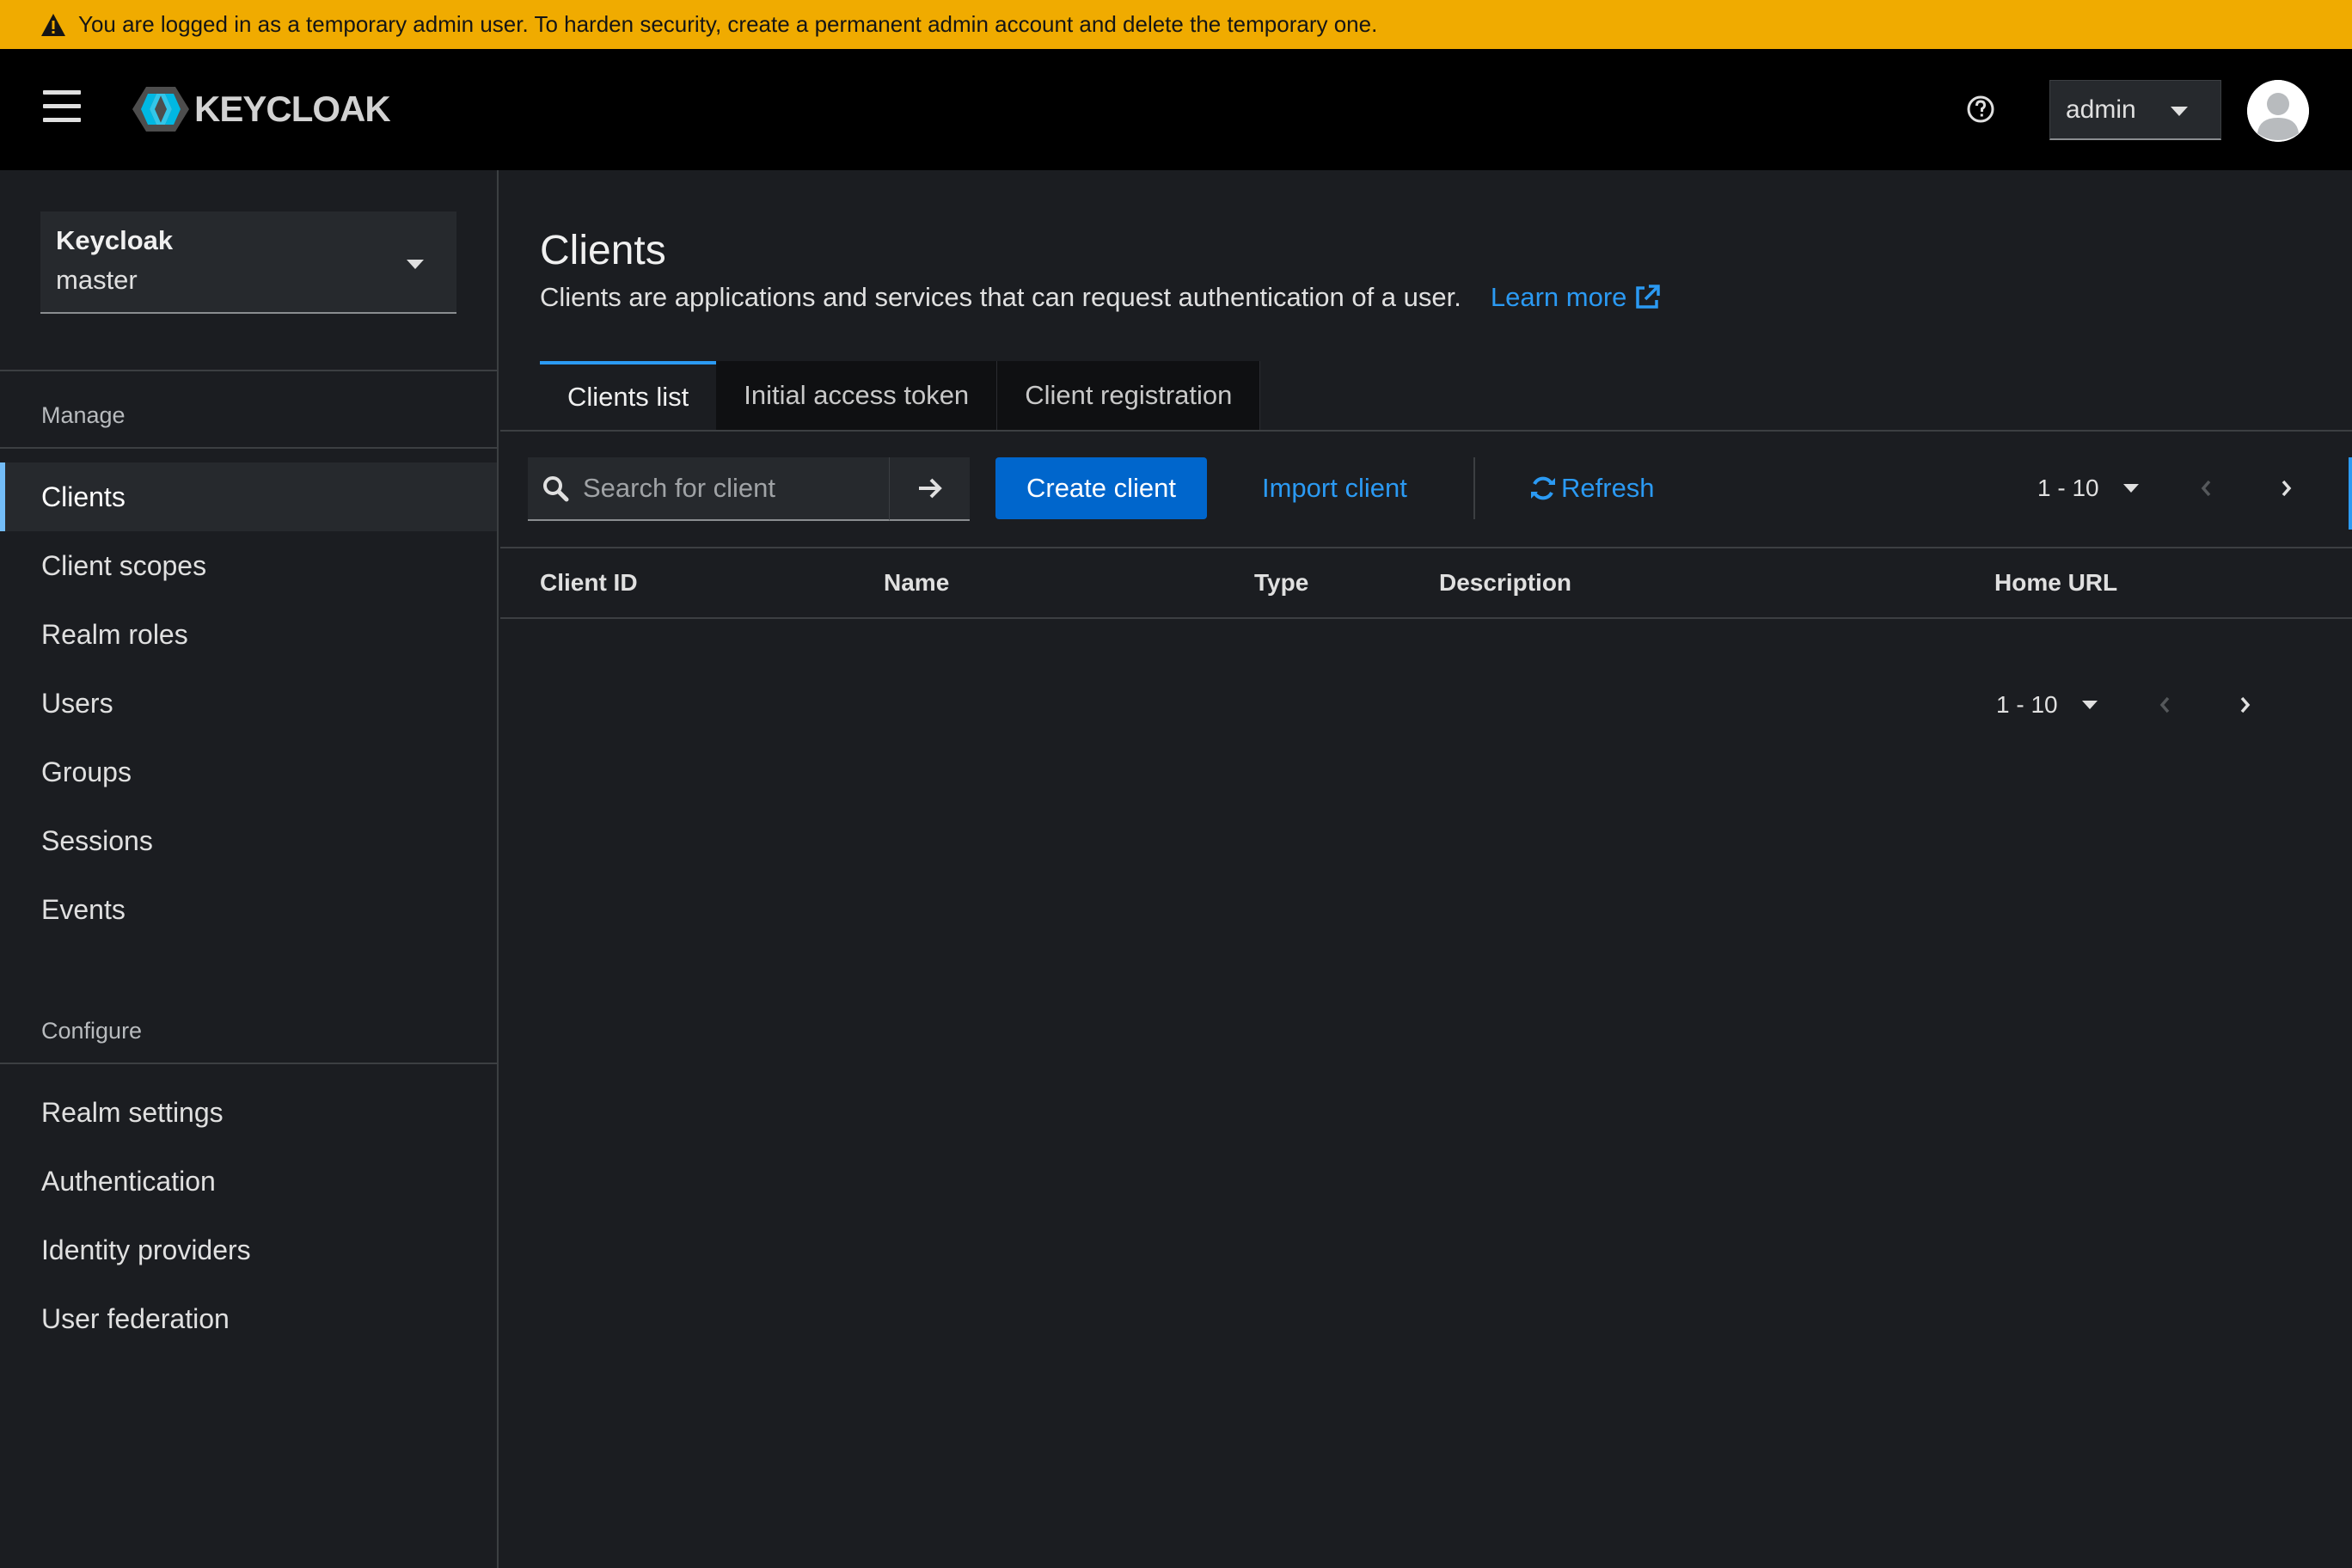 The image size is (2352, 1568). What do you see at coordinates (248, 1181) in the screenshot?
I see `sidebar-item-authentication: Authentication` at bounding box center [248, 1181].